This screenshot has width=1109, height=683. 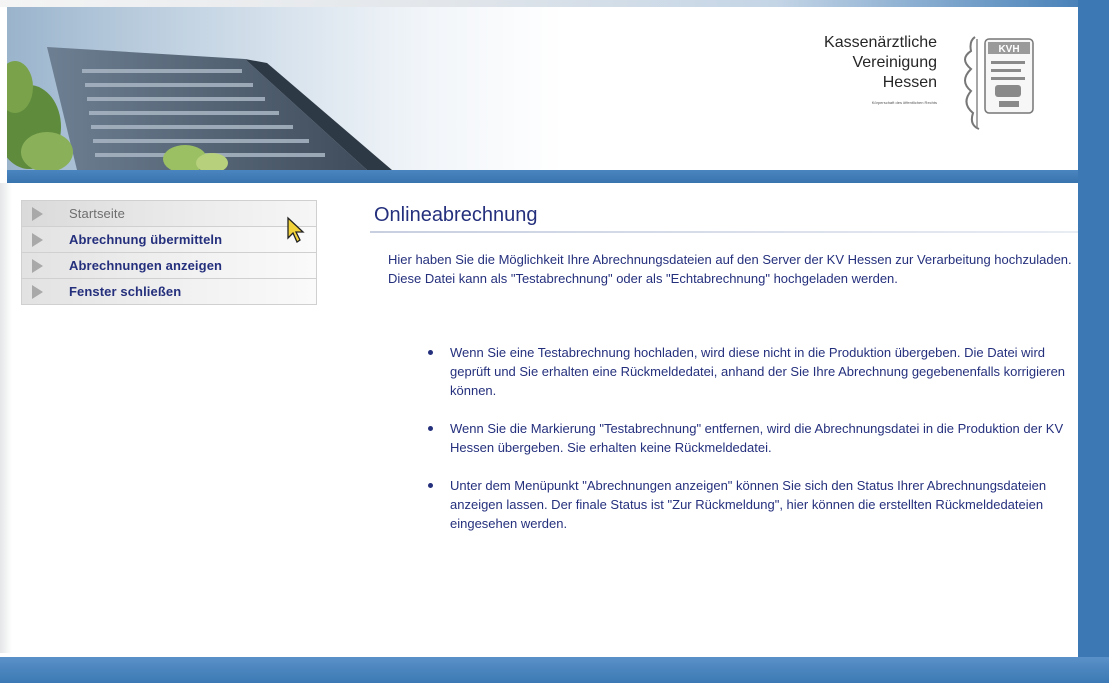 I want to click on logo-subtitle: Körperschaft des öffentlichen Rechts, so click(x=904, y=102).